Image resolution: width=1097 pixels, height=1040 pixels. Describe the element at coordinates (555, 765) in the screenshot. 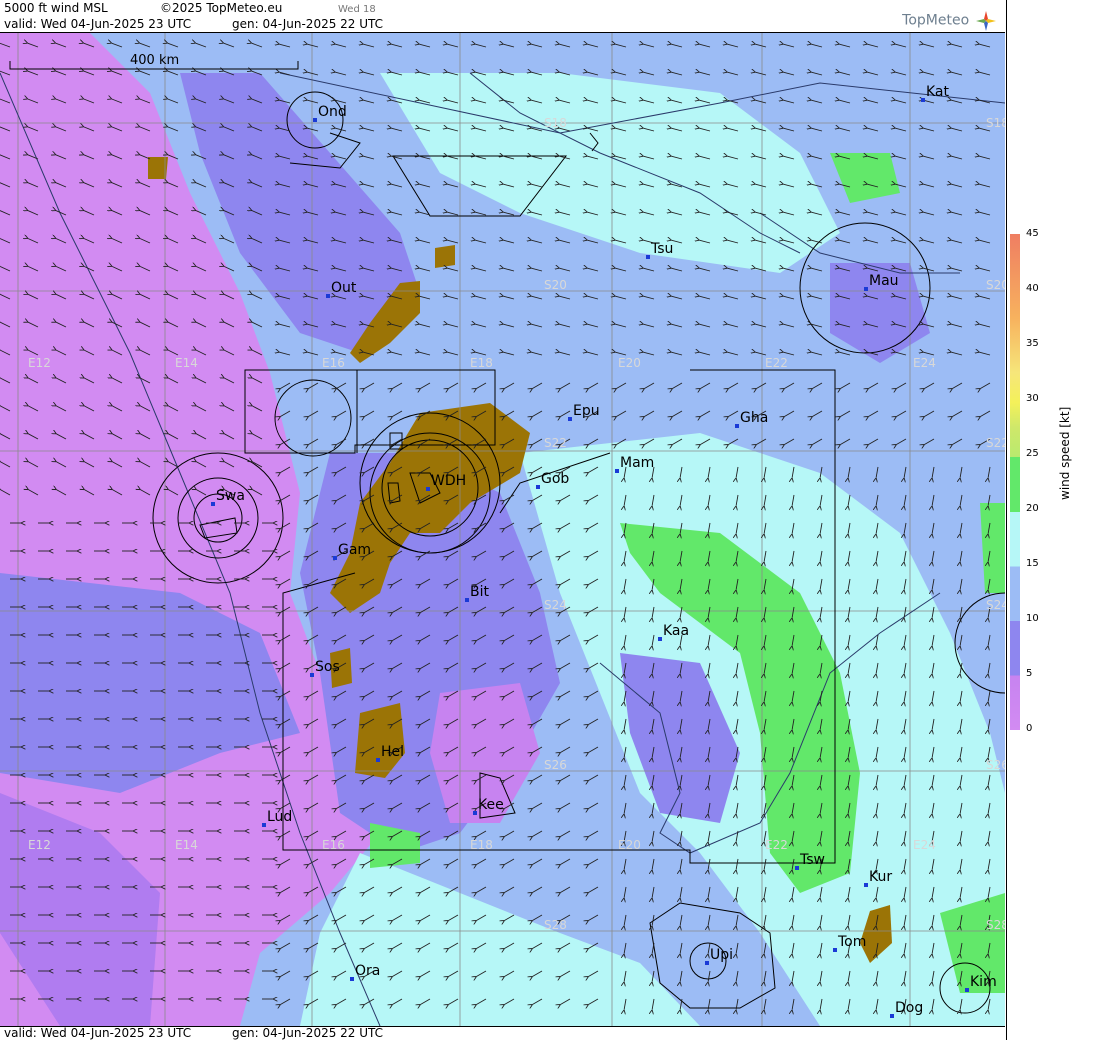

I see `latitude-label: S26` at that location.